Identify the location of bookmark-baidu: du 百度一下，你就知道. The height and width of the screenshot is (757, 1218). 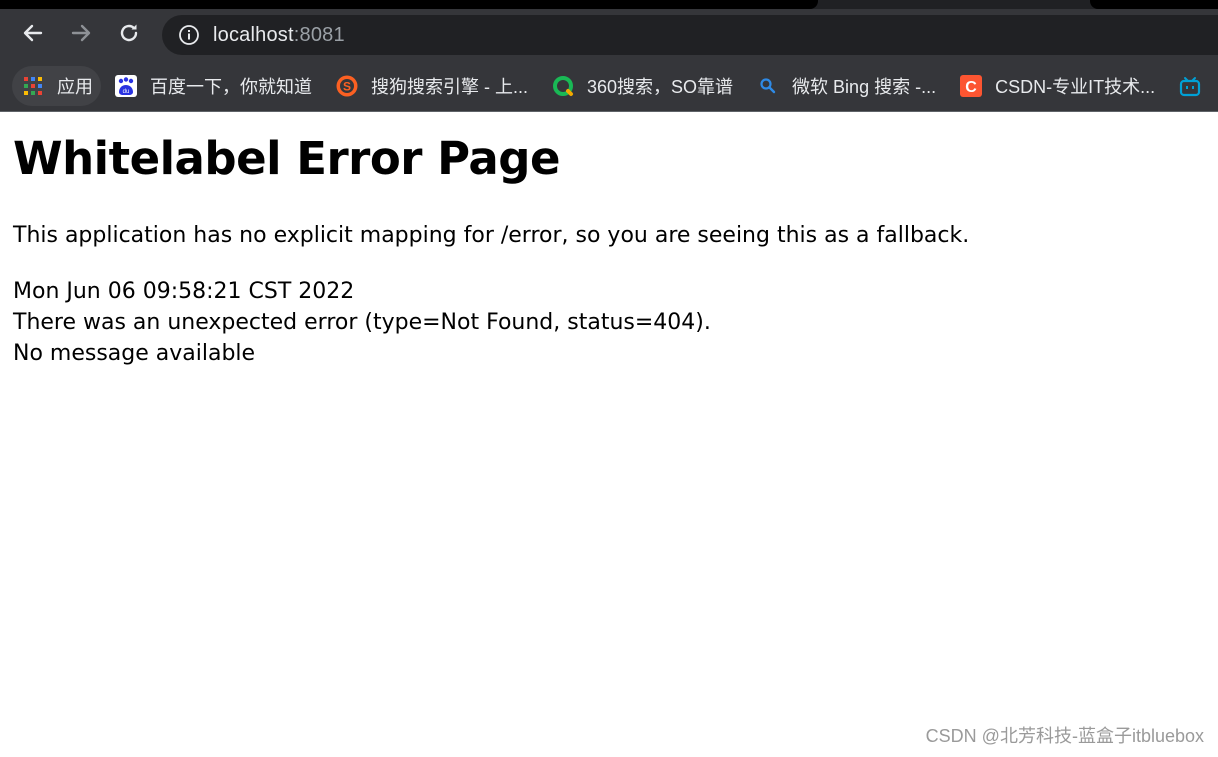
(213, 86).